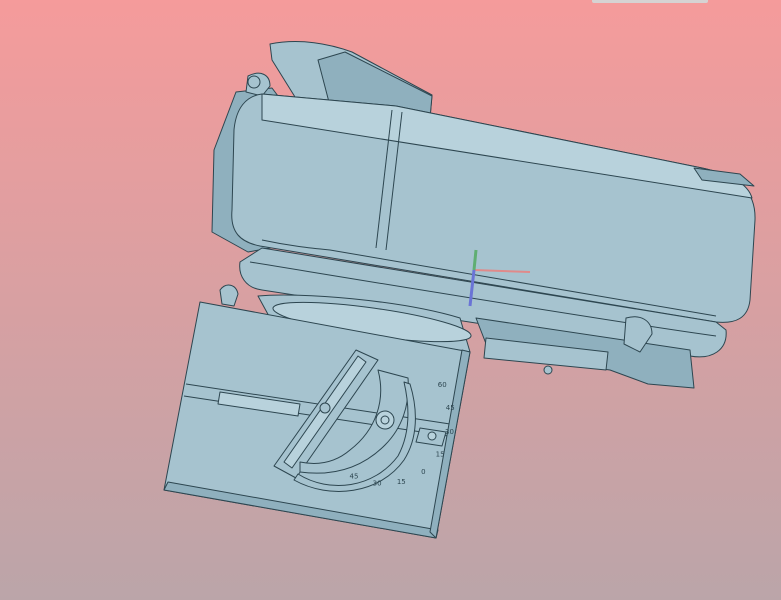  Describe the element at coordinates (229, 295) in the screenshot. I see `side-knob` at that location.